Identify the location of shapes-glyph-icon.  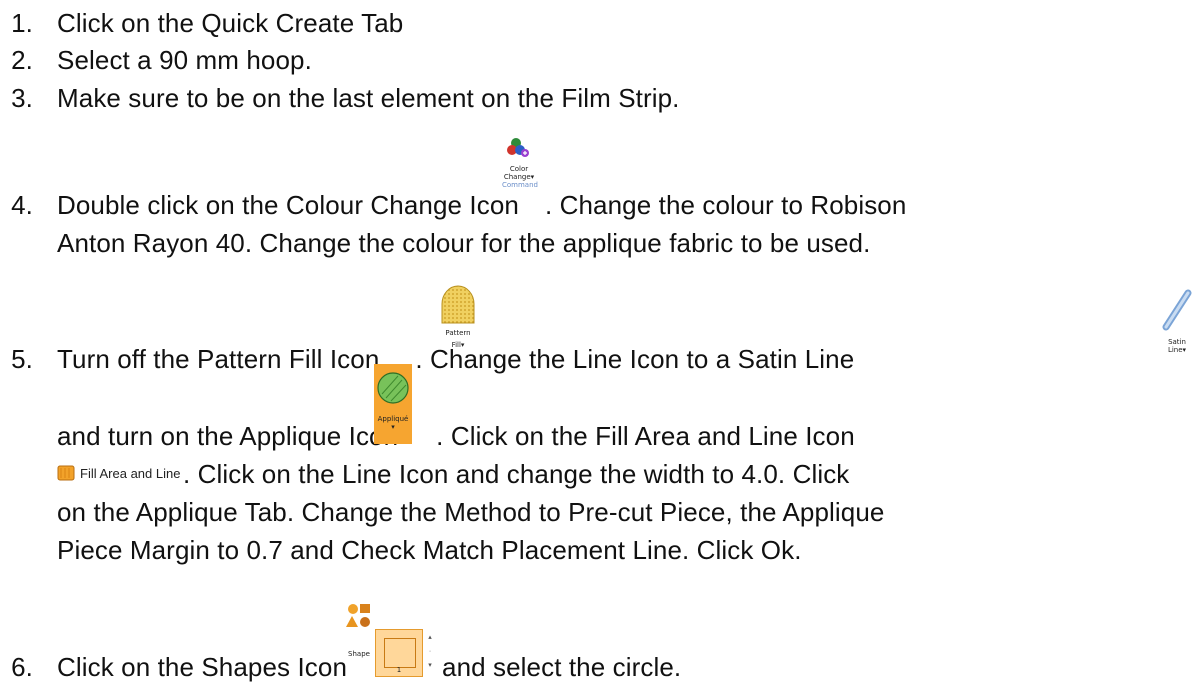
(358, 615).